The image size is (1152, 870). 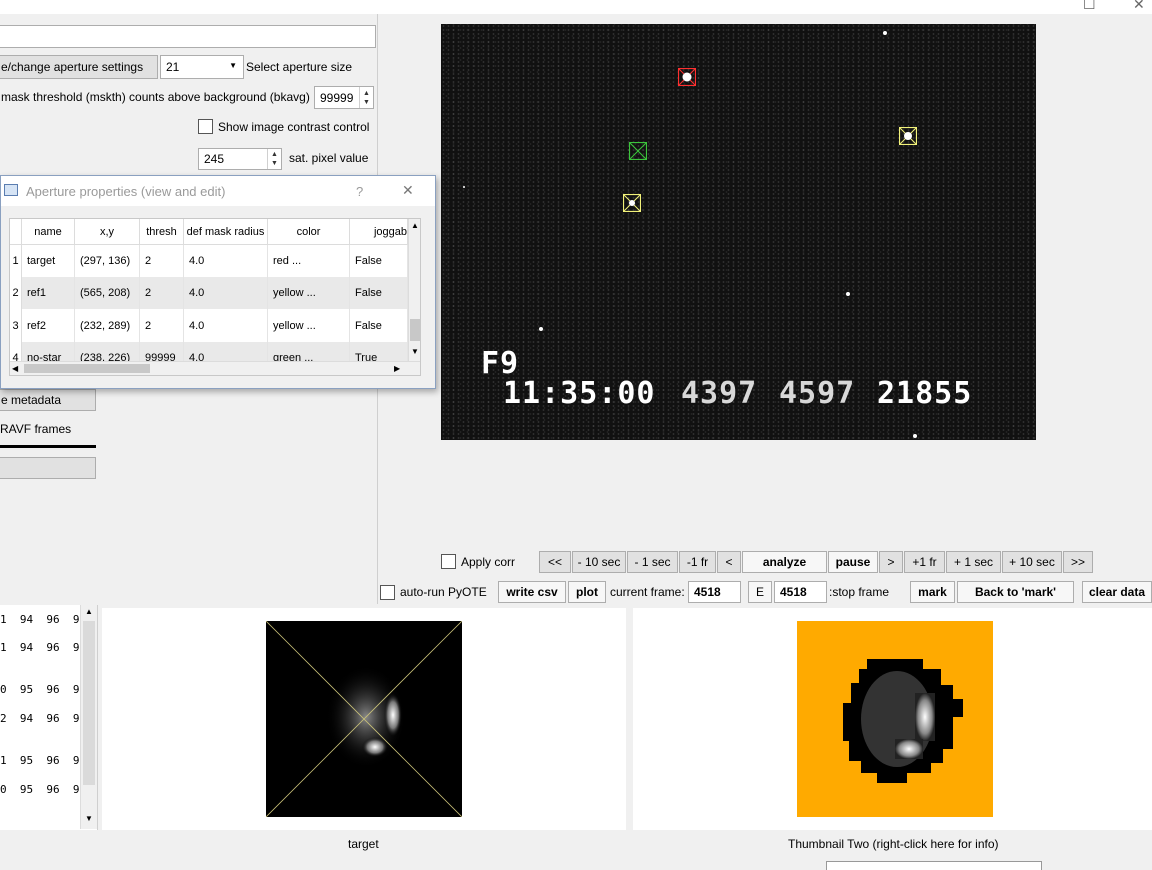 I want to click on mark-button: mark, so click(x=932, y=592).